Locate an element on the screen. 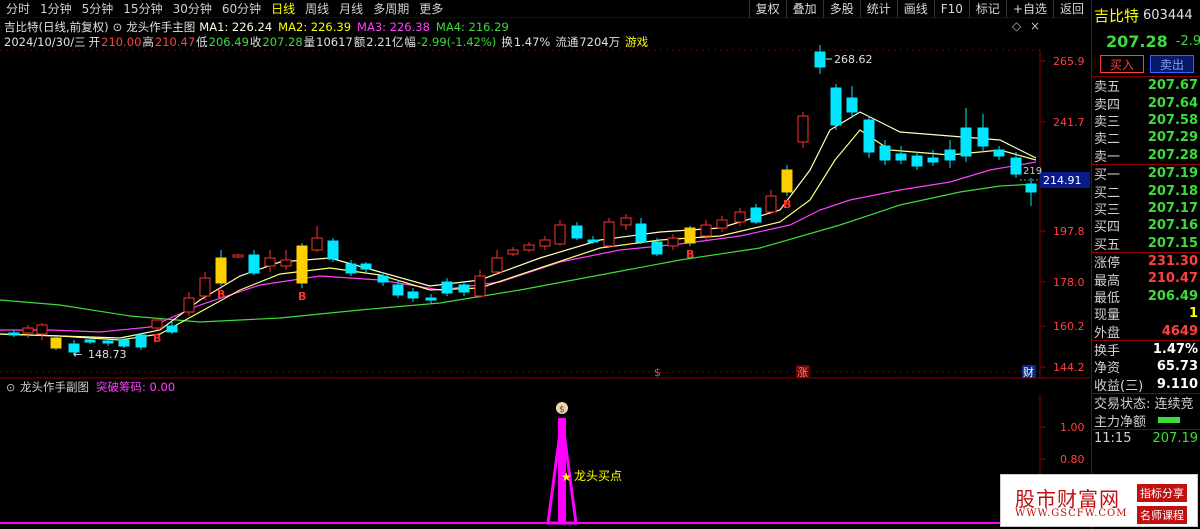  stat-row: 涨停 231.30 is located at coordinates (1146, 261).